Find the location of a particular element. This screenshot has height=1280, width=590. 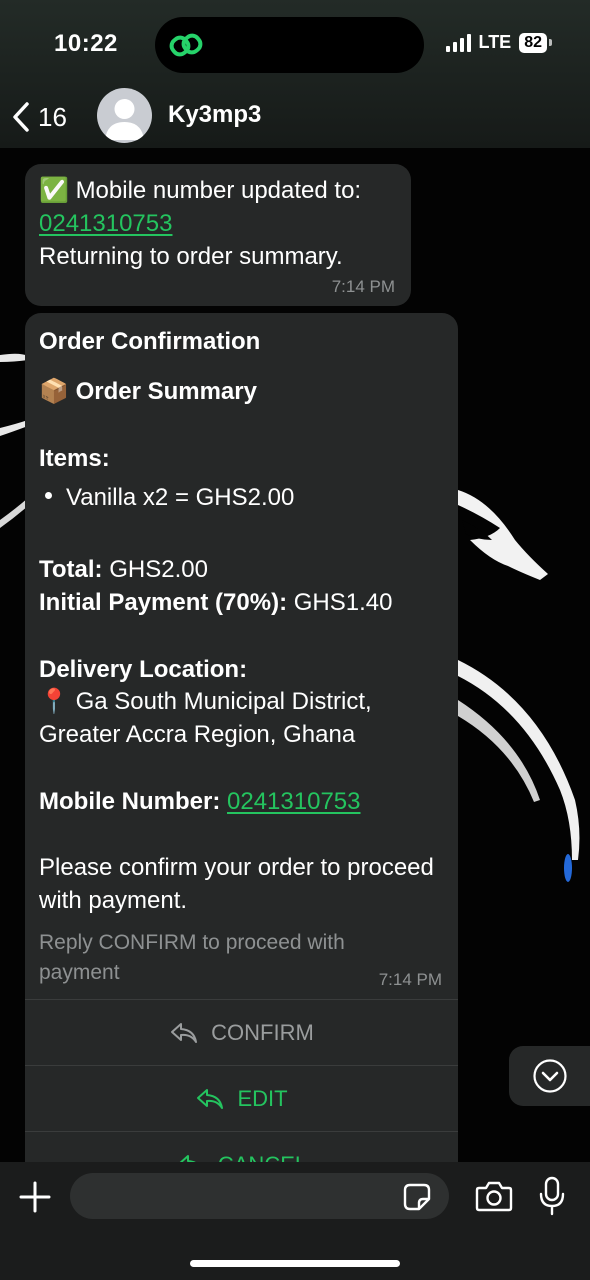

plus-icon is located at coordinates (35, 1197).